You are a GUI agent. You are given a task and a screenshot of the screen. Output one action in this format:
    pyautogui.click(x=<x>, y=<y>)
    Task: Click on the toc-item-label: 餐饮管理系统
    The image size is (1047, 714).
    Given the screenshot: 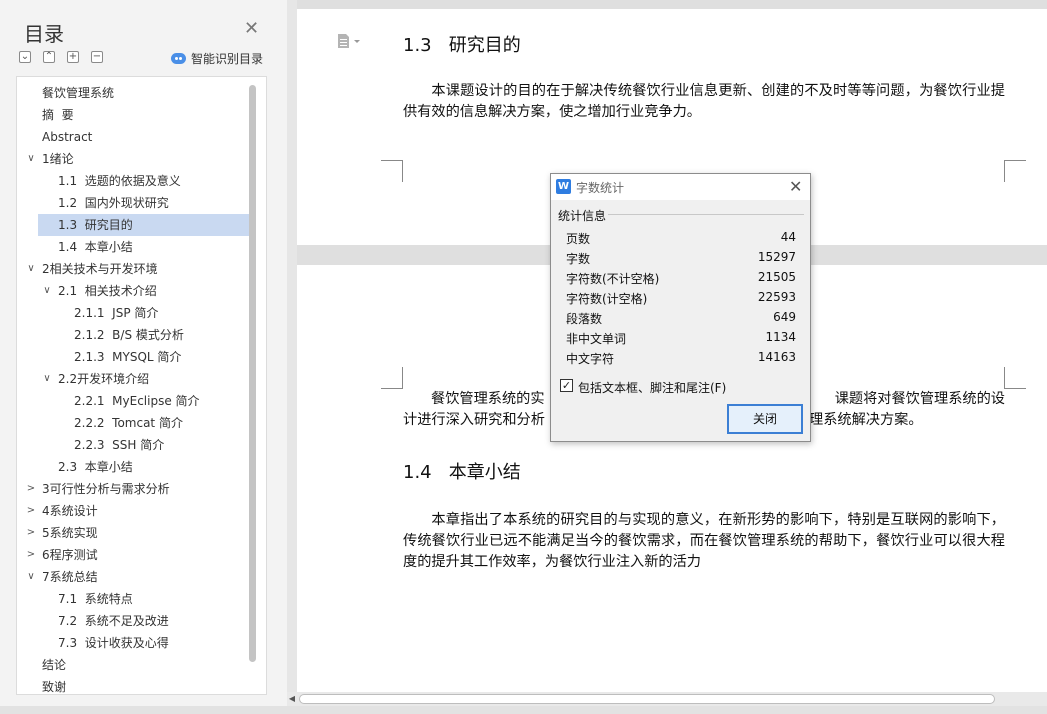 What is the action you would take?
    pyautogui.click(x=78, y=93)
    